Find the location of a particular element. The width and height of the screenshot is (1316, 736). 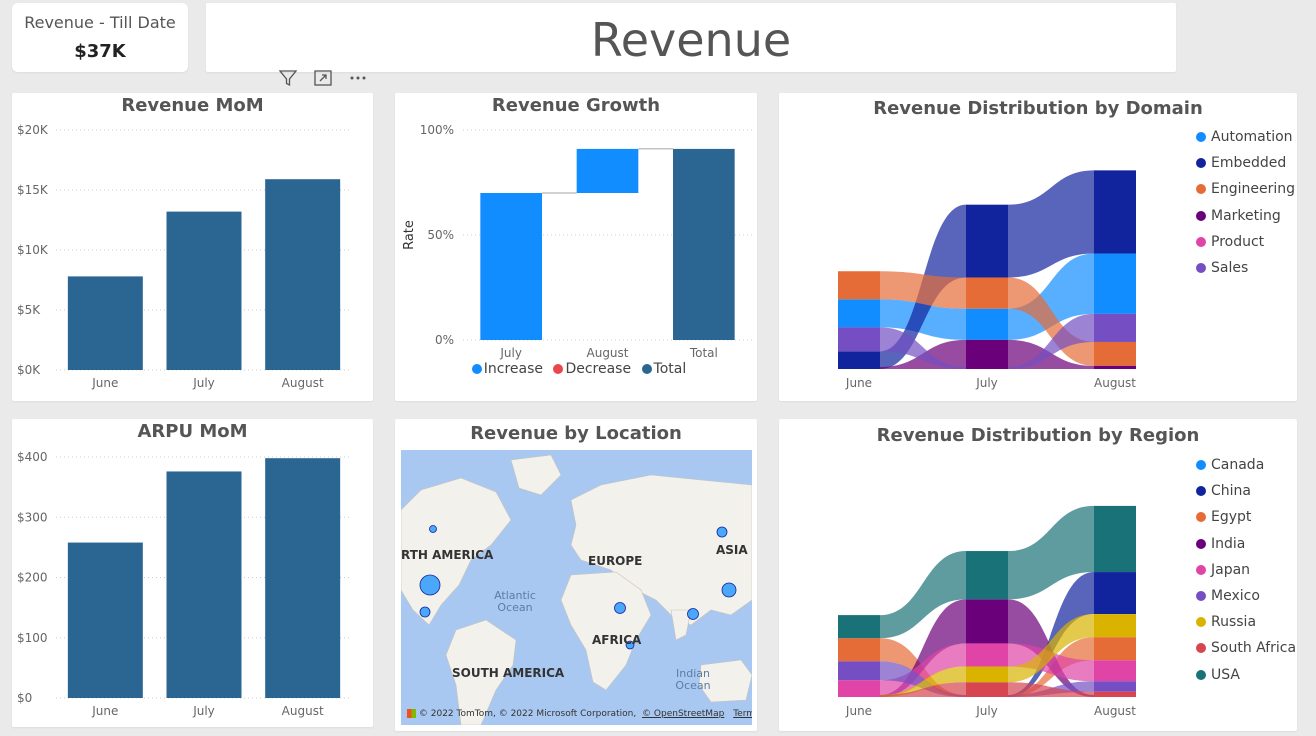

legend-item: Sales is located at coordinates (1245, 268).